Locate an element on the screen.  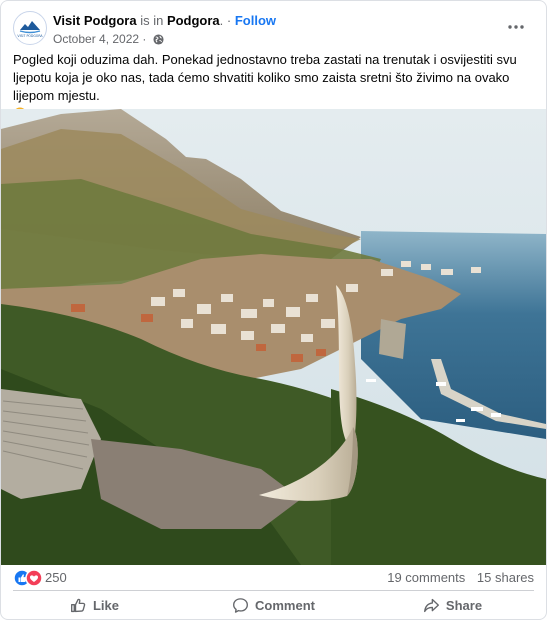
post-title-line: Visit Podgora is in Podgora. · Follow is located at coordinates (164, 20).